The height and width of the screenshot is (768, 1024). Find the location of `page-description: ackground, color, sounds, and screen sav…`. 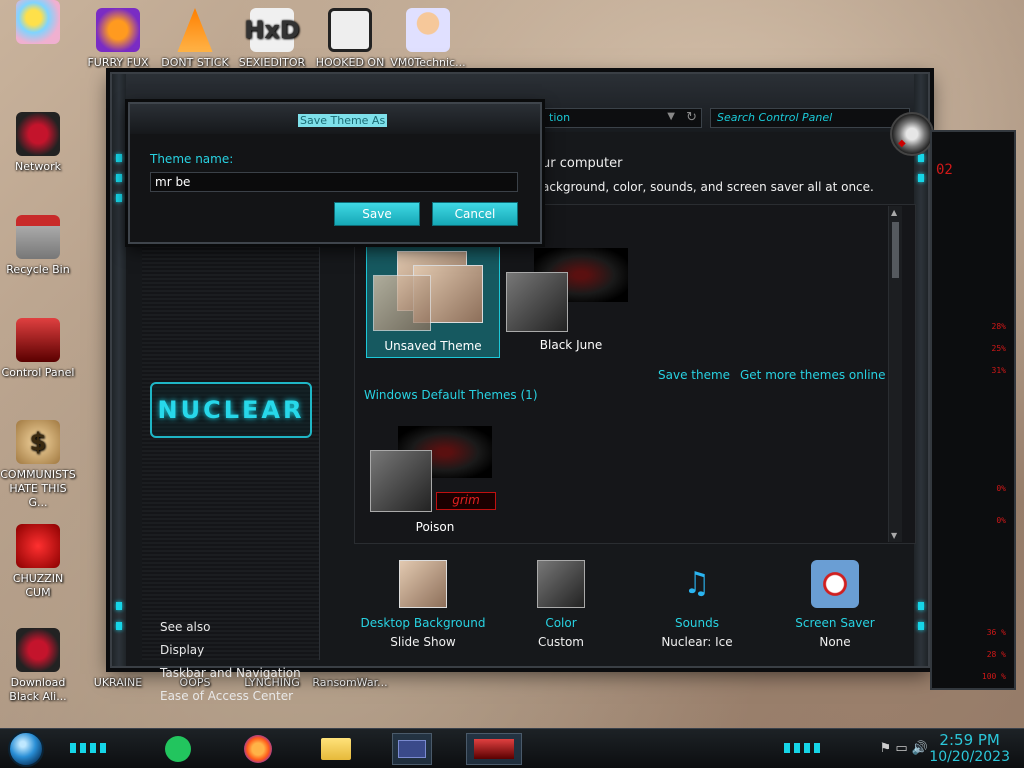

page-description: ackground, color, sounds, and screen sav… is located at coordinates (708, 187).